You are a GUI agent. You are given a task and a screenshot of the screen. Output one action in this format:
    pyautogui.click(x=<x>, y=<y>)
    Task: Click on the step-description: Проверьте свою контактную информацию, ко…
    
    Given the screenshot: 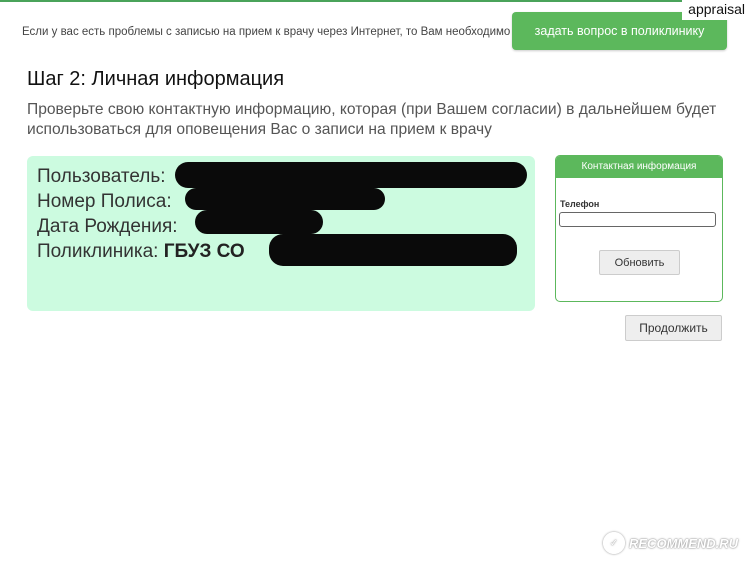 What is the action you would take?
    pyautogui.click(x=372, y=119)
    